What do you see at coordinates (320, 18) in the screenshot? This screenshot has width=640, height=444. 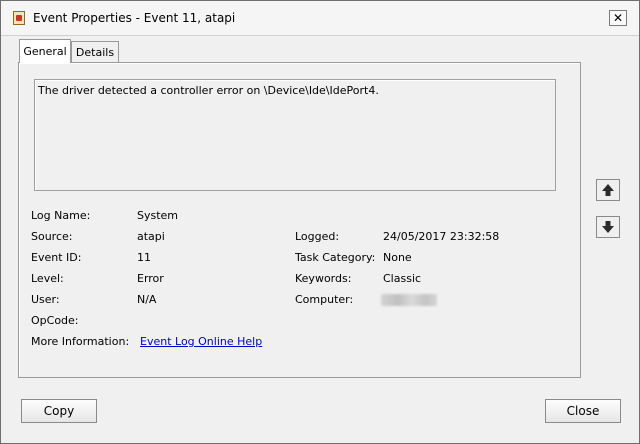 I see `title-bar: Event Properties - Event 11, atapi ✕` at bounding box center [320, 18].